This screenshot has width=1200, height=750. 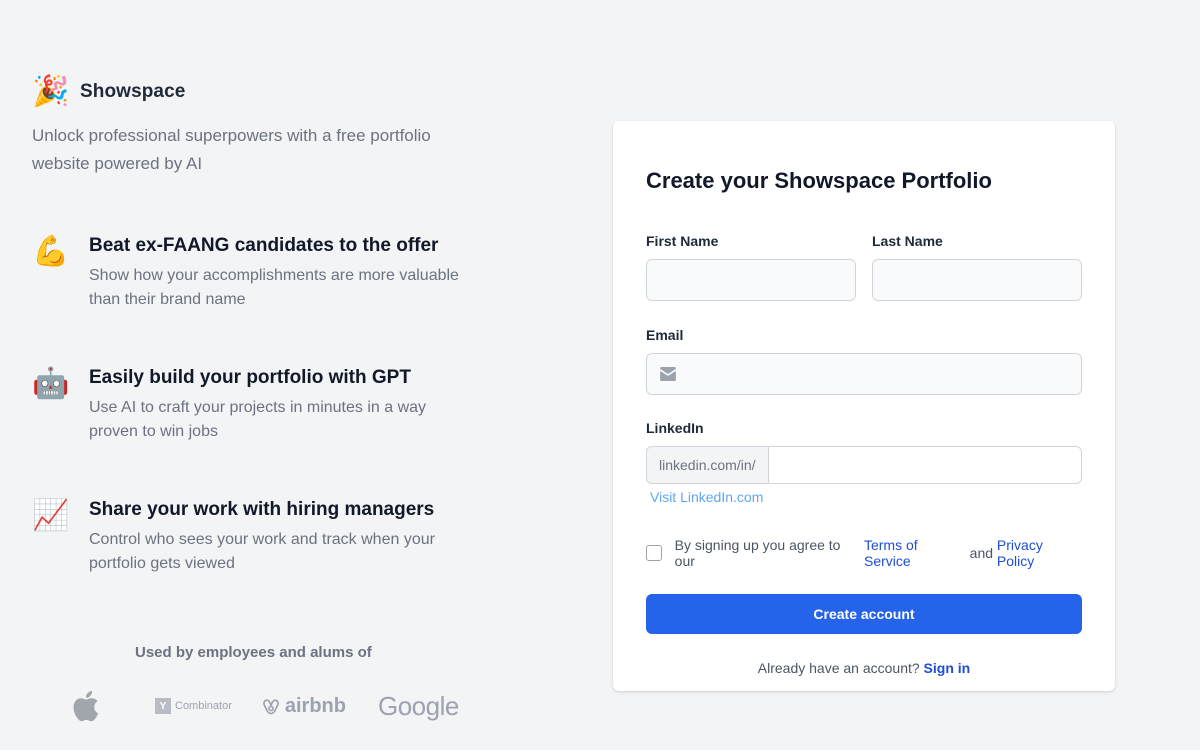 I want to click on create-account-button: Create account, so click(x=864, y=614).